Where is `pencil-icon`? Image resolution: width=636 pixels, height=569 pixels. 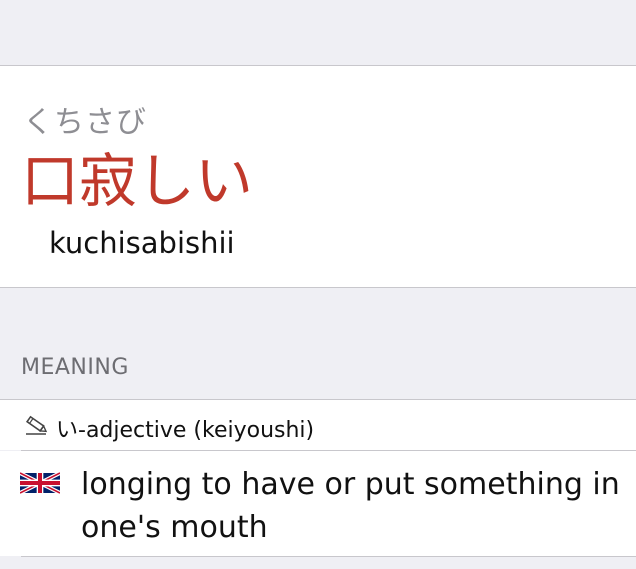 pencil-icon is located at coordinates (37, 425).